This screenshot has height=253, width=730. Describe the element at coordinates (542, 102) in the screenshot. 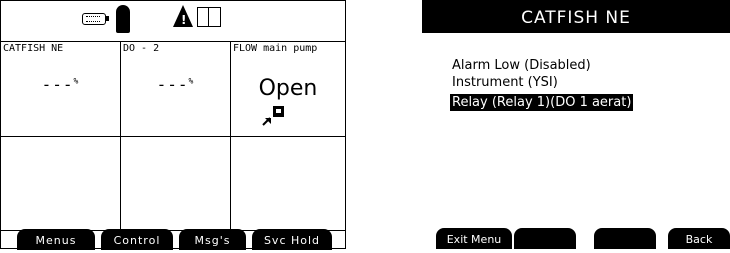

I see `menu-item-relay: Relay (Relay 1)(DO 1 aerat)` at that location.